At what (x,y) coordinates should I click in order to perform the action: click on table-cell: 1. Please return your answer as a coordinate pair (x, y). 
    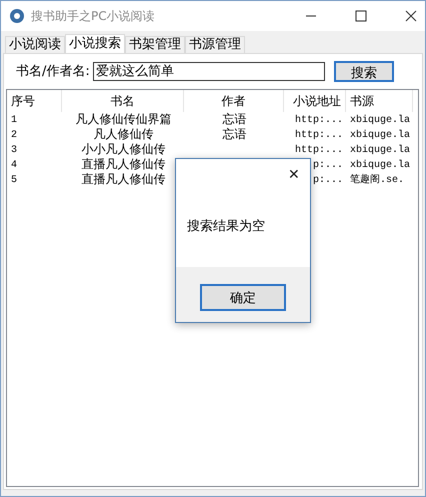
    Looking at the image, I should click on (14, 120).